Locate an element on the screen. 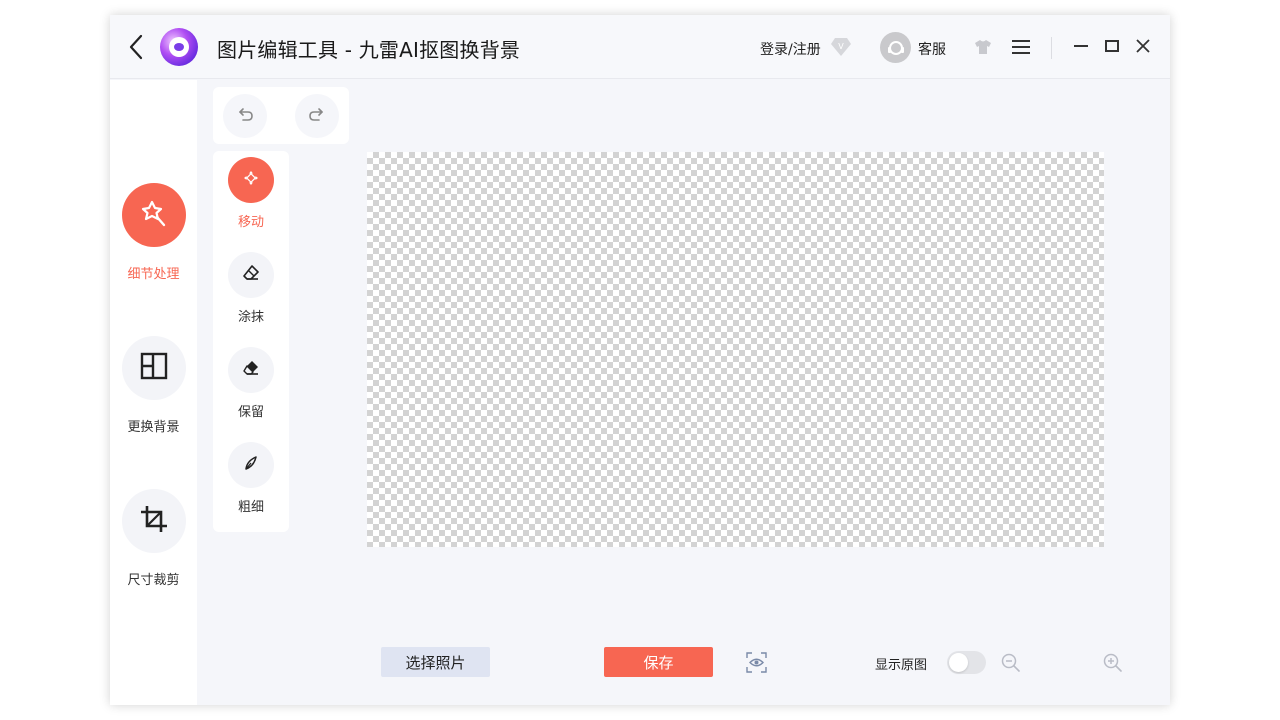 The height and width of the screenshot is (720, 1280). tool-move-circle is located at coordinates (251, 180).